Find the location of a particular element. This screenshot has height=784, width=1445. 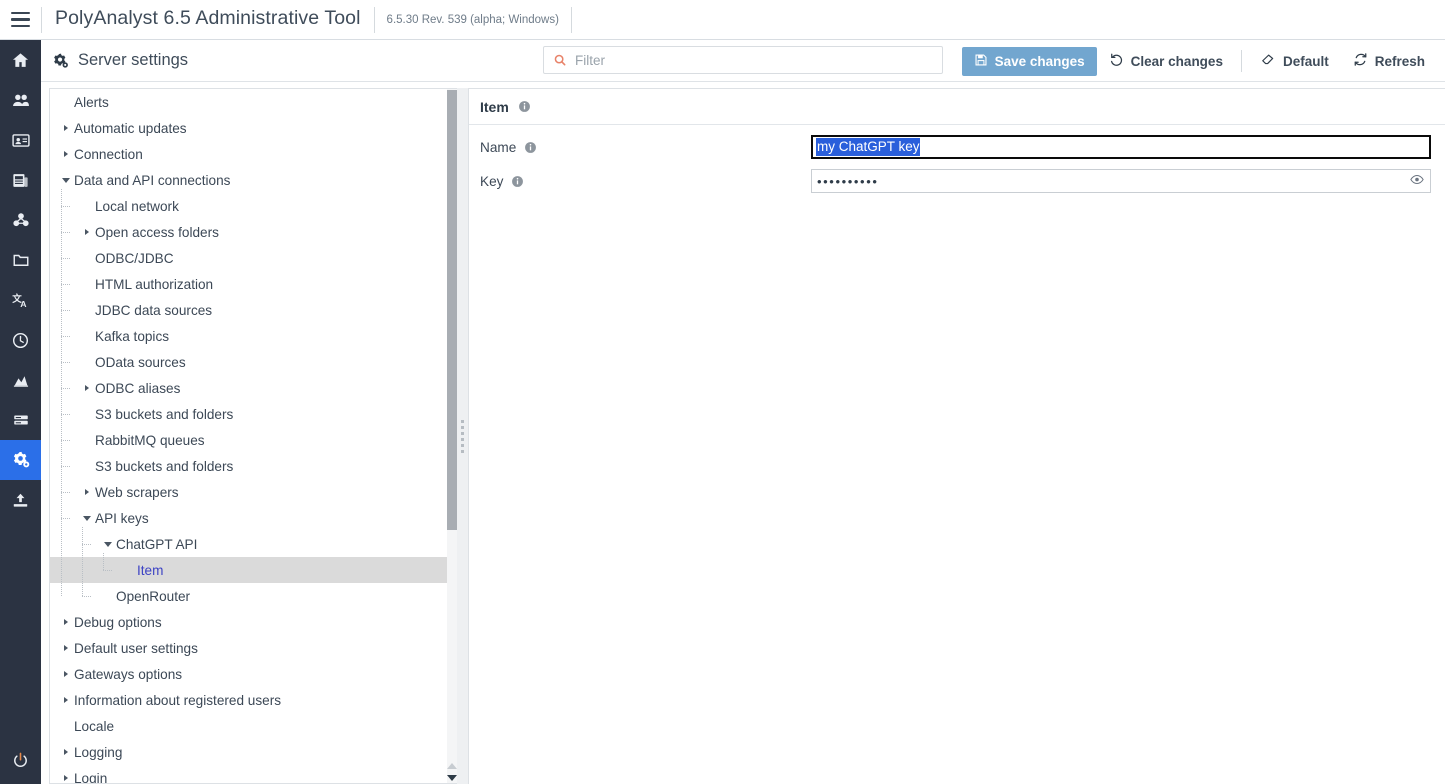

default-button: Default is located at coordinates (1294, 61).